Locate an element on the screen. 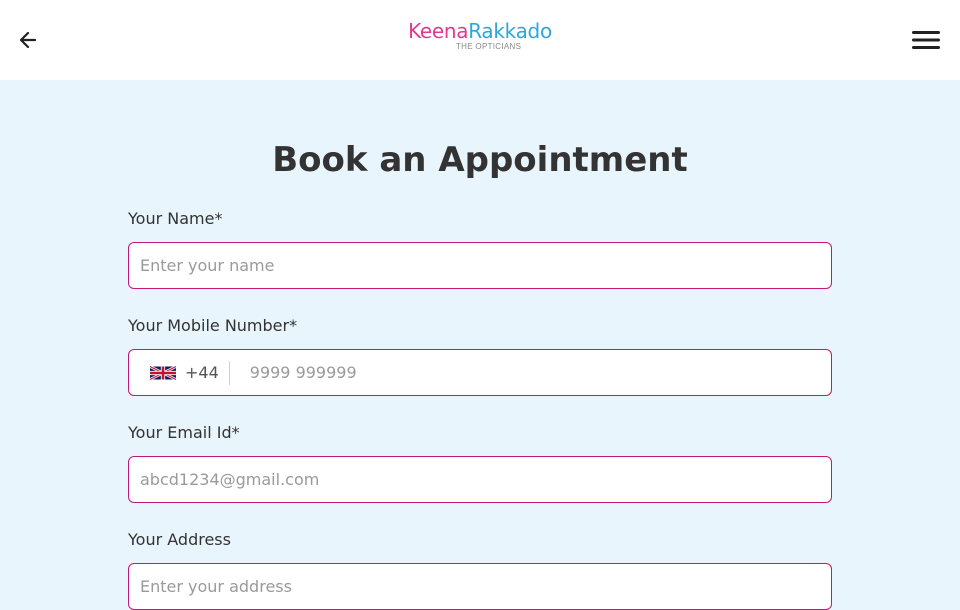  back-button is located at coordinates (28, 40).